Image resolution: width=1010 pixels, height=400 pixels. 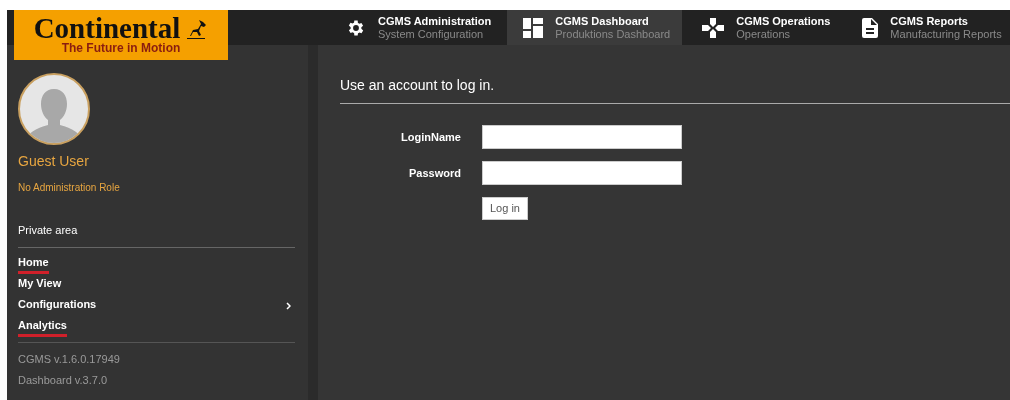 I want to click on logo-wordmark: Continental, so click(x=107, y=28).